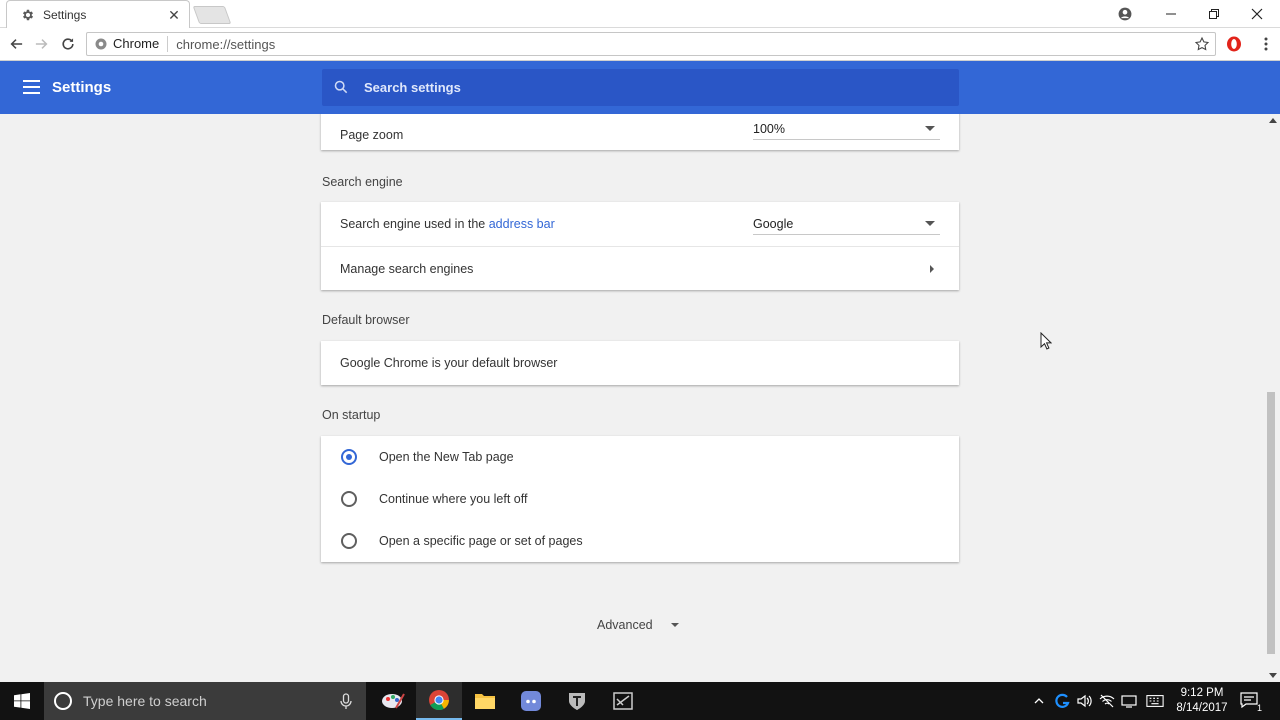 The height and width of the screenshot is (720, 1280). I want to click on advanced-button: Advanced, so click(638, 625).